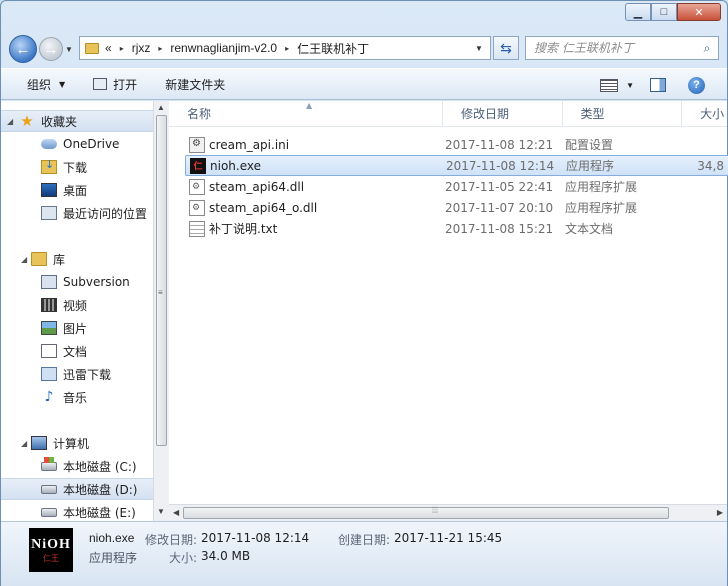 This screenshot has height=586, width=728. I want to click on thumbnail-logo-subtext: 仁王, so click(51, 558).